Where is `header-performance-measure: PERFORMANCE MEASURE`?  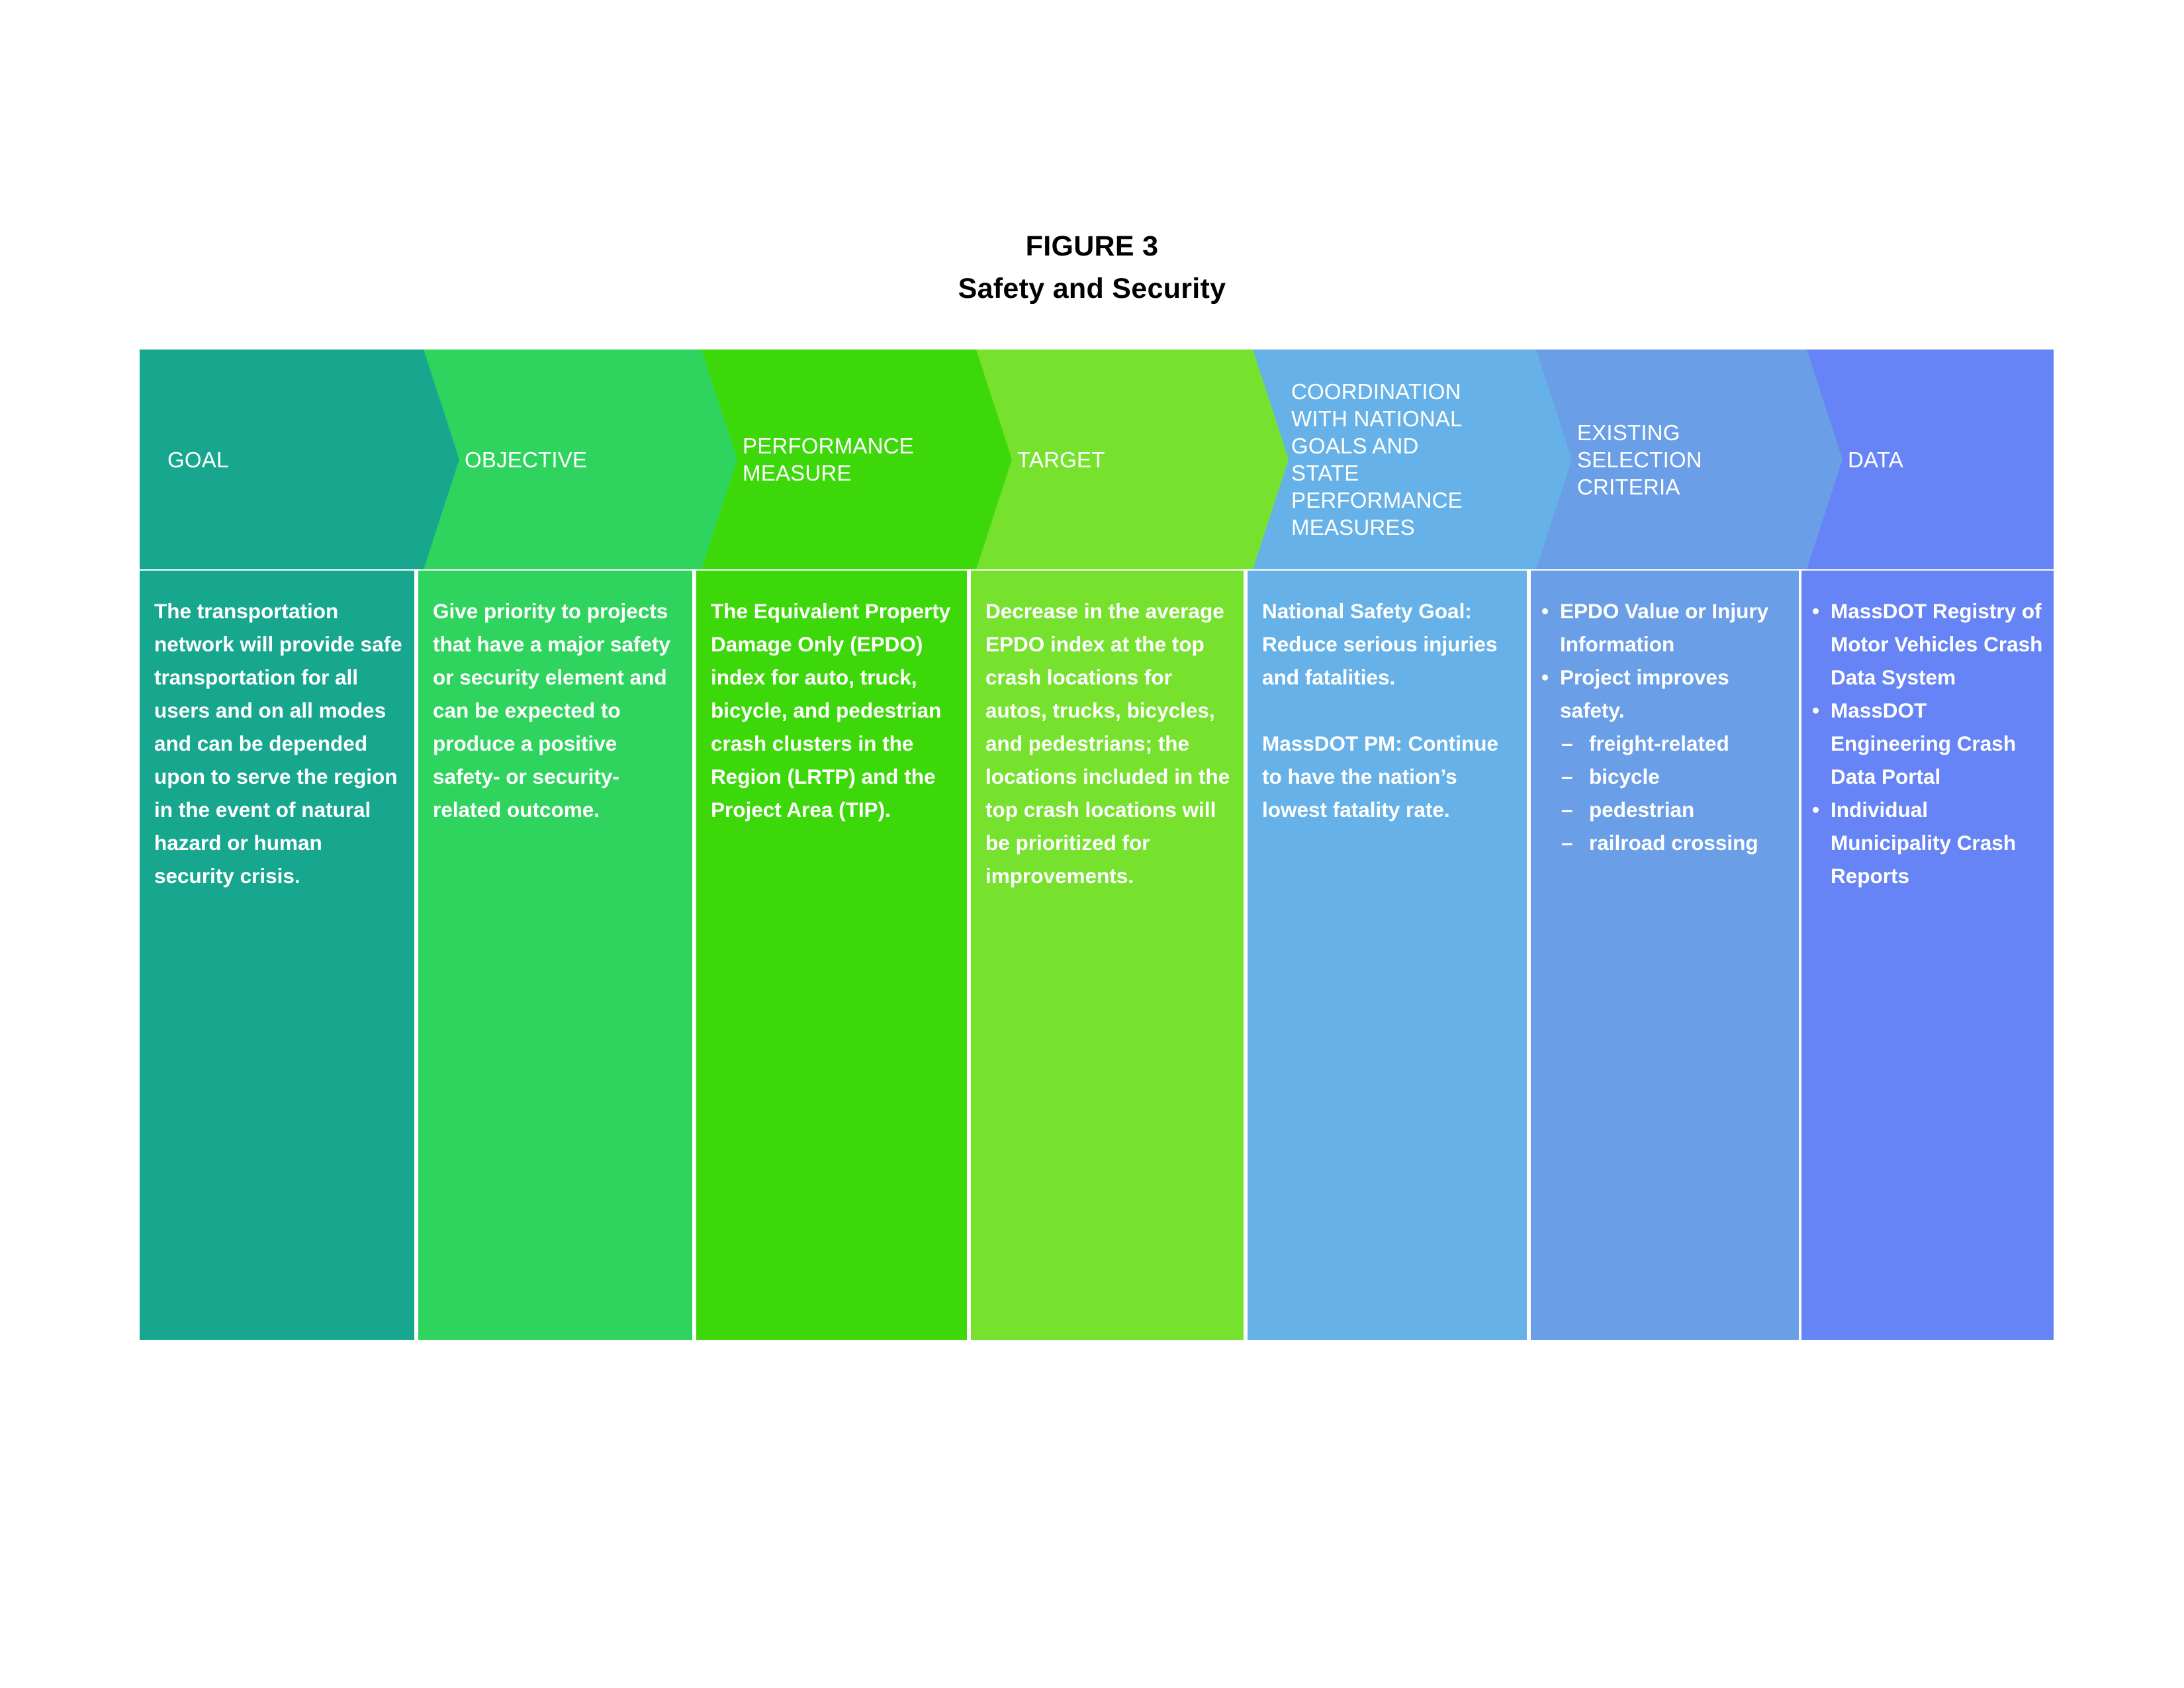 header-performance-measure: PERFORMANCE MEASURE is located at coordinates (839, 459).